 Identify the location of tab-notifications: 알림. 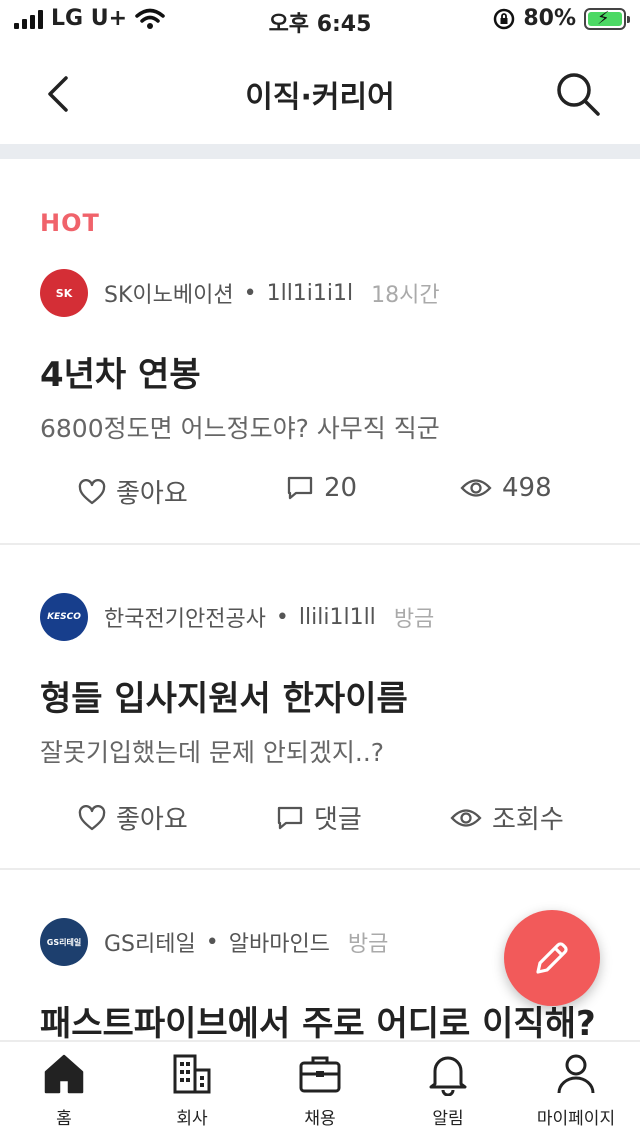
(448, 1090).